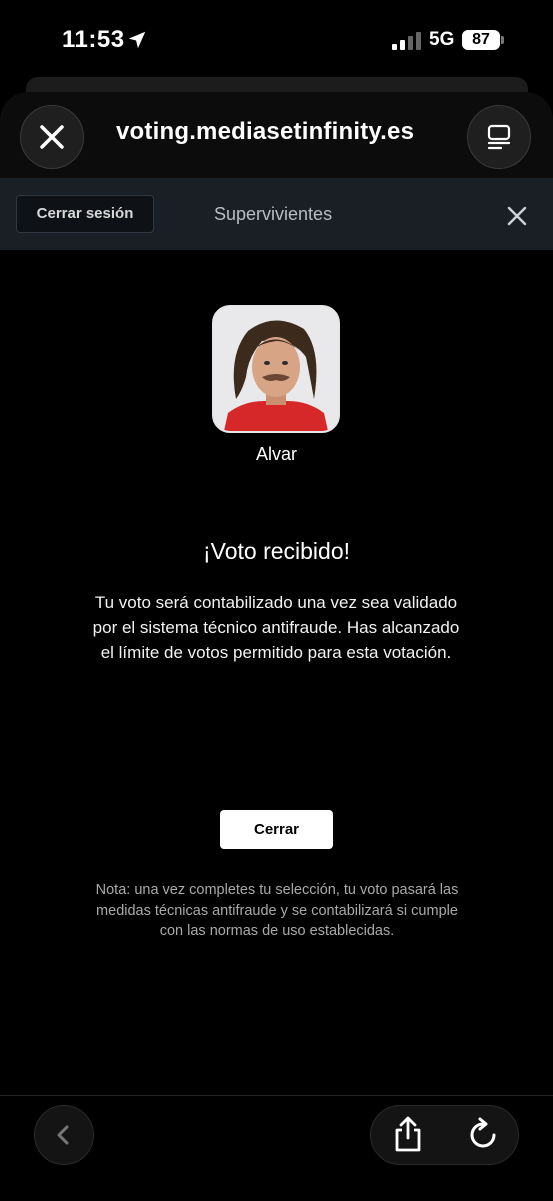 This screenshot has width=553, height=1201. Describe the element at coordinates (85, 214) in the screenshot. I see `logout-button: Cerrar sesión` at that location.